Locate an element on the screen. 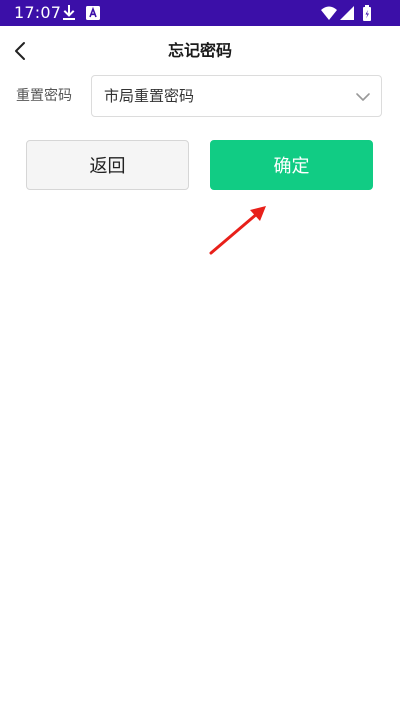 This screenshot has width=400, height=710. confirm-button-label: 确定 is located at coordinates (291, 166).